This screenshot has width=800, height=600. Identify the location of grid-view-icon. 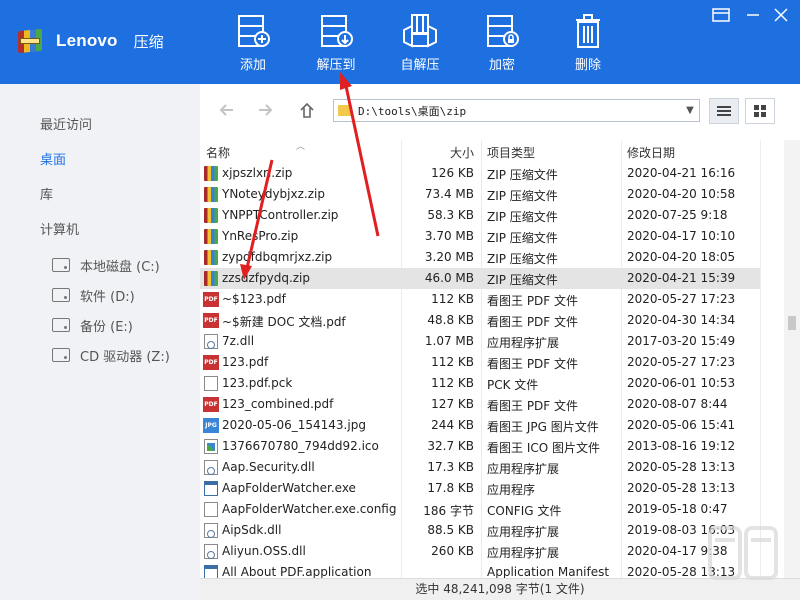
(760, 111).